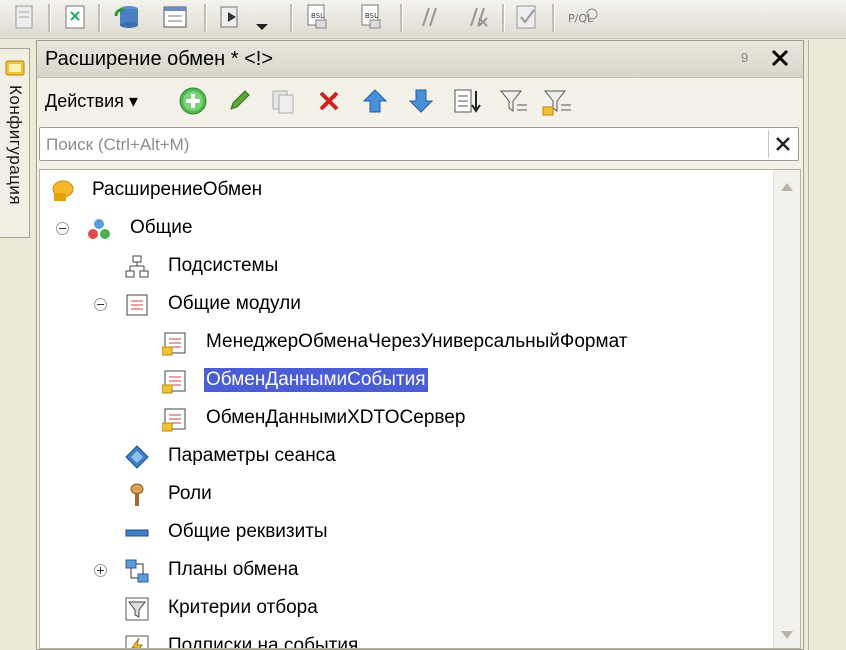 Image resolution: width=846 pixels, height=650 pixels. I want to click on dropdown-arrow-icon, so click(262, 17).